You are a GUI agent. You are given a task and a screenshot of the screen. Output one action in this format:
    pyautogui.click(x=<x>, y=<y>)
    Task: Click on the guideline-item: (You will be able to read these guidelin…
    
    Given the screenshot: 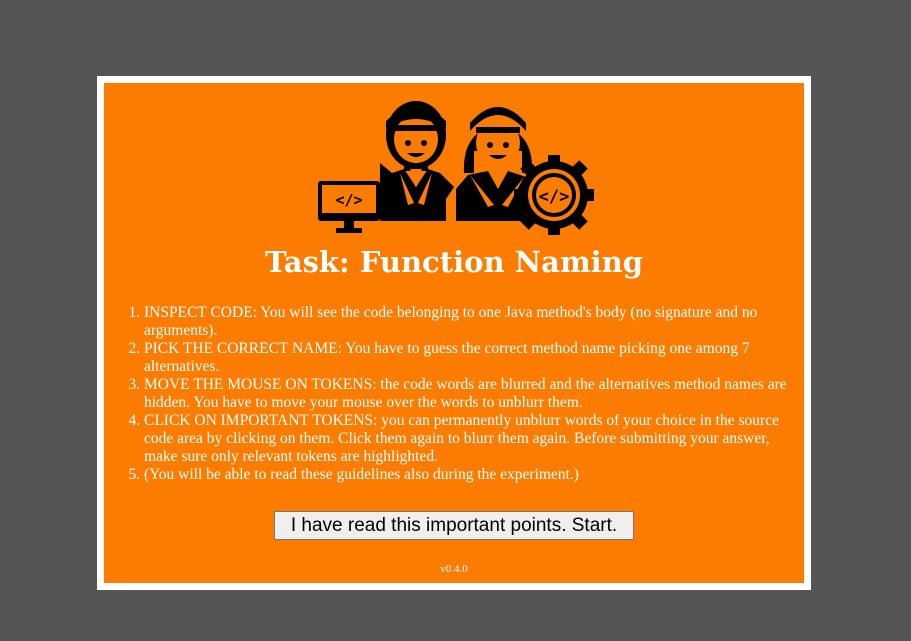 What is the action you would take?
    pyautogui.click(x=474, y=475)
    